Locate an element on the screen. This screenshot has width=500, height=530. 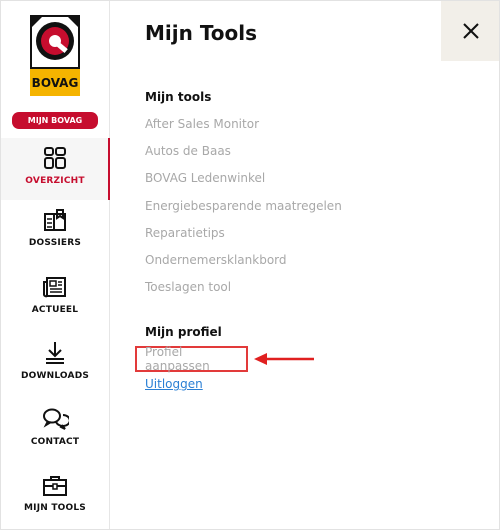
tool-link-bovag-ledenwinkel: BOVAG Ledenwinkel is located at coordinates (205, 178).